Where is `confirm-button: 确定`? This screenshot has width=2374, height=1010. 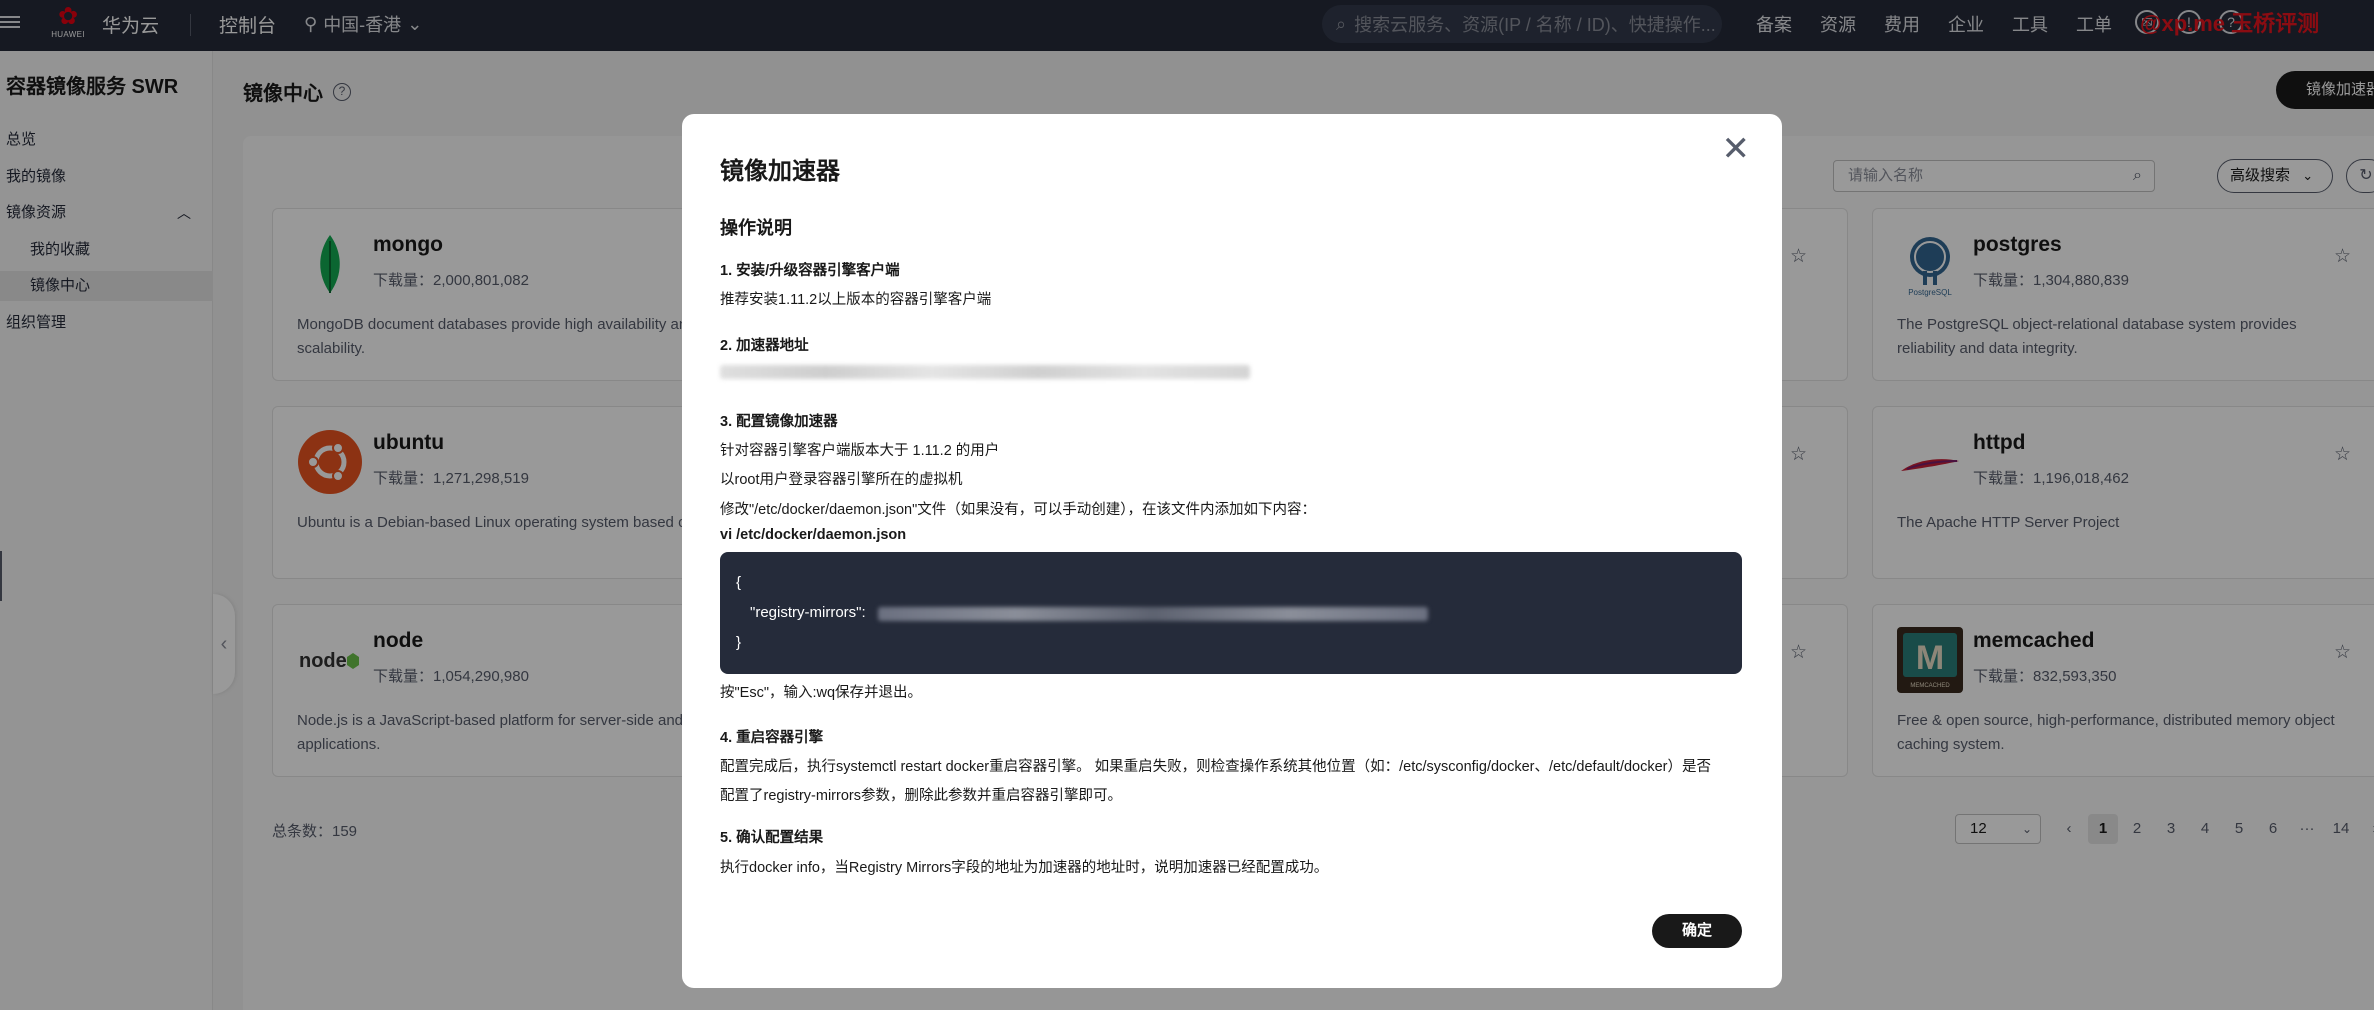
confirm-button: 确定 is located at coordinates (1697, 931).